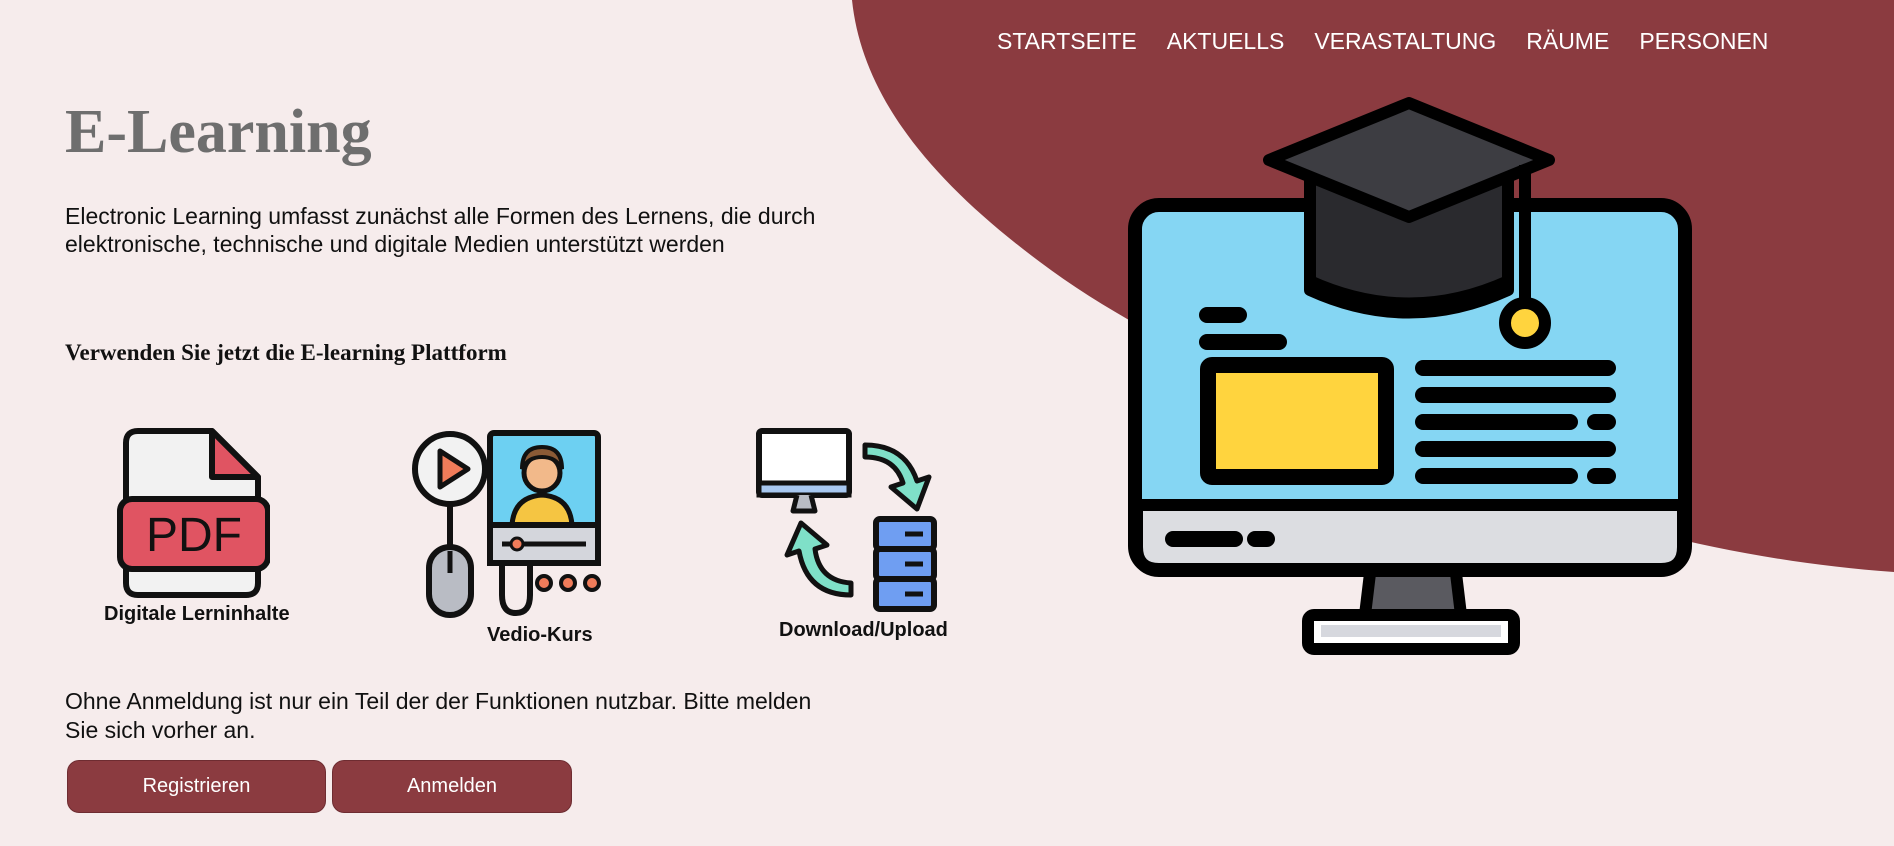 The height and width of the screenshot is (846, 1894). Describe the element at coordinates (863, 630) in the screenshot. I see `feature-caption-download-upload: Download/Upload` at that location.